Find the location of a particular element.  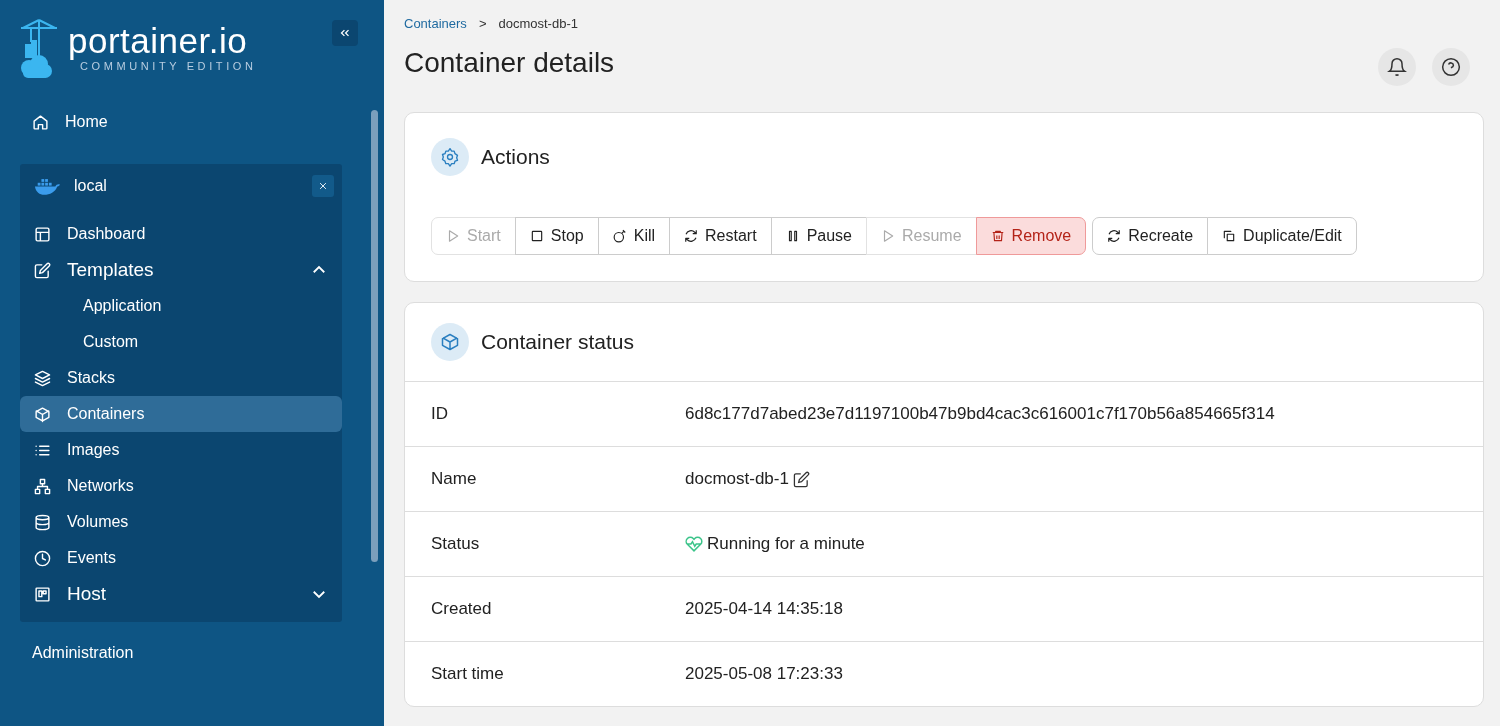

panel-icon is located at coordinates (42, 594).